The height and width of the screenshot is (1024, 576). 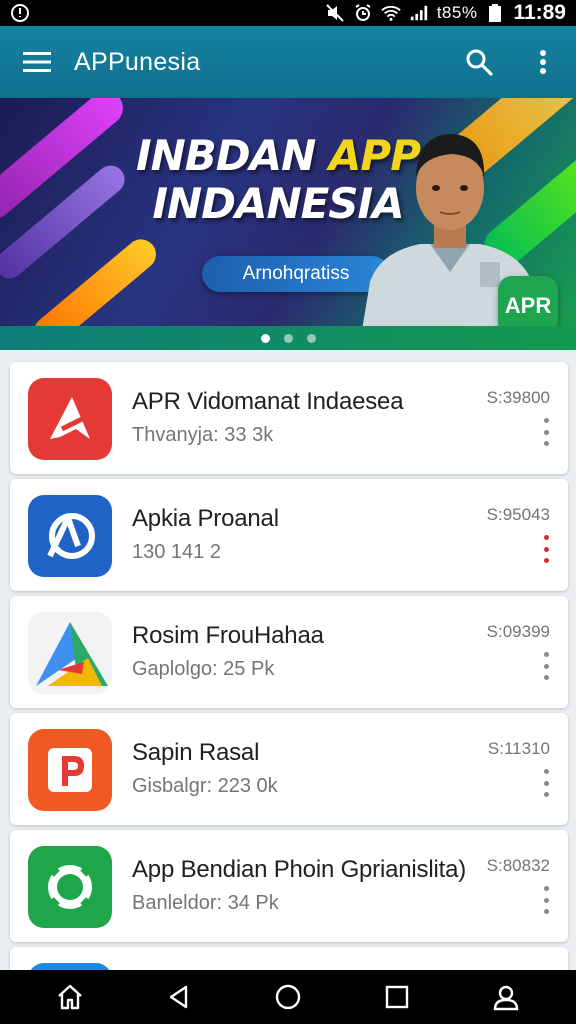 I want to click on app-notification-icon, so click(x=20, y=13).